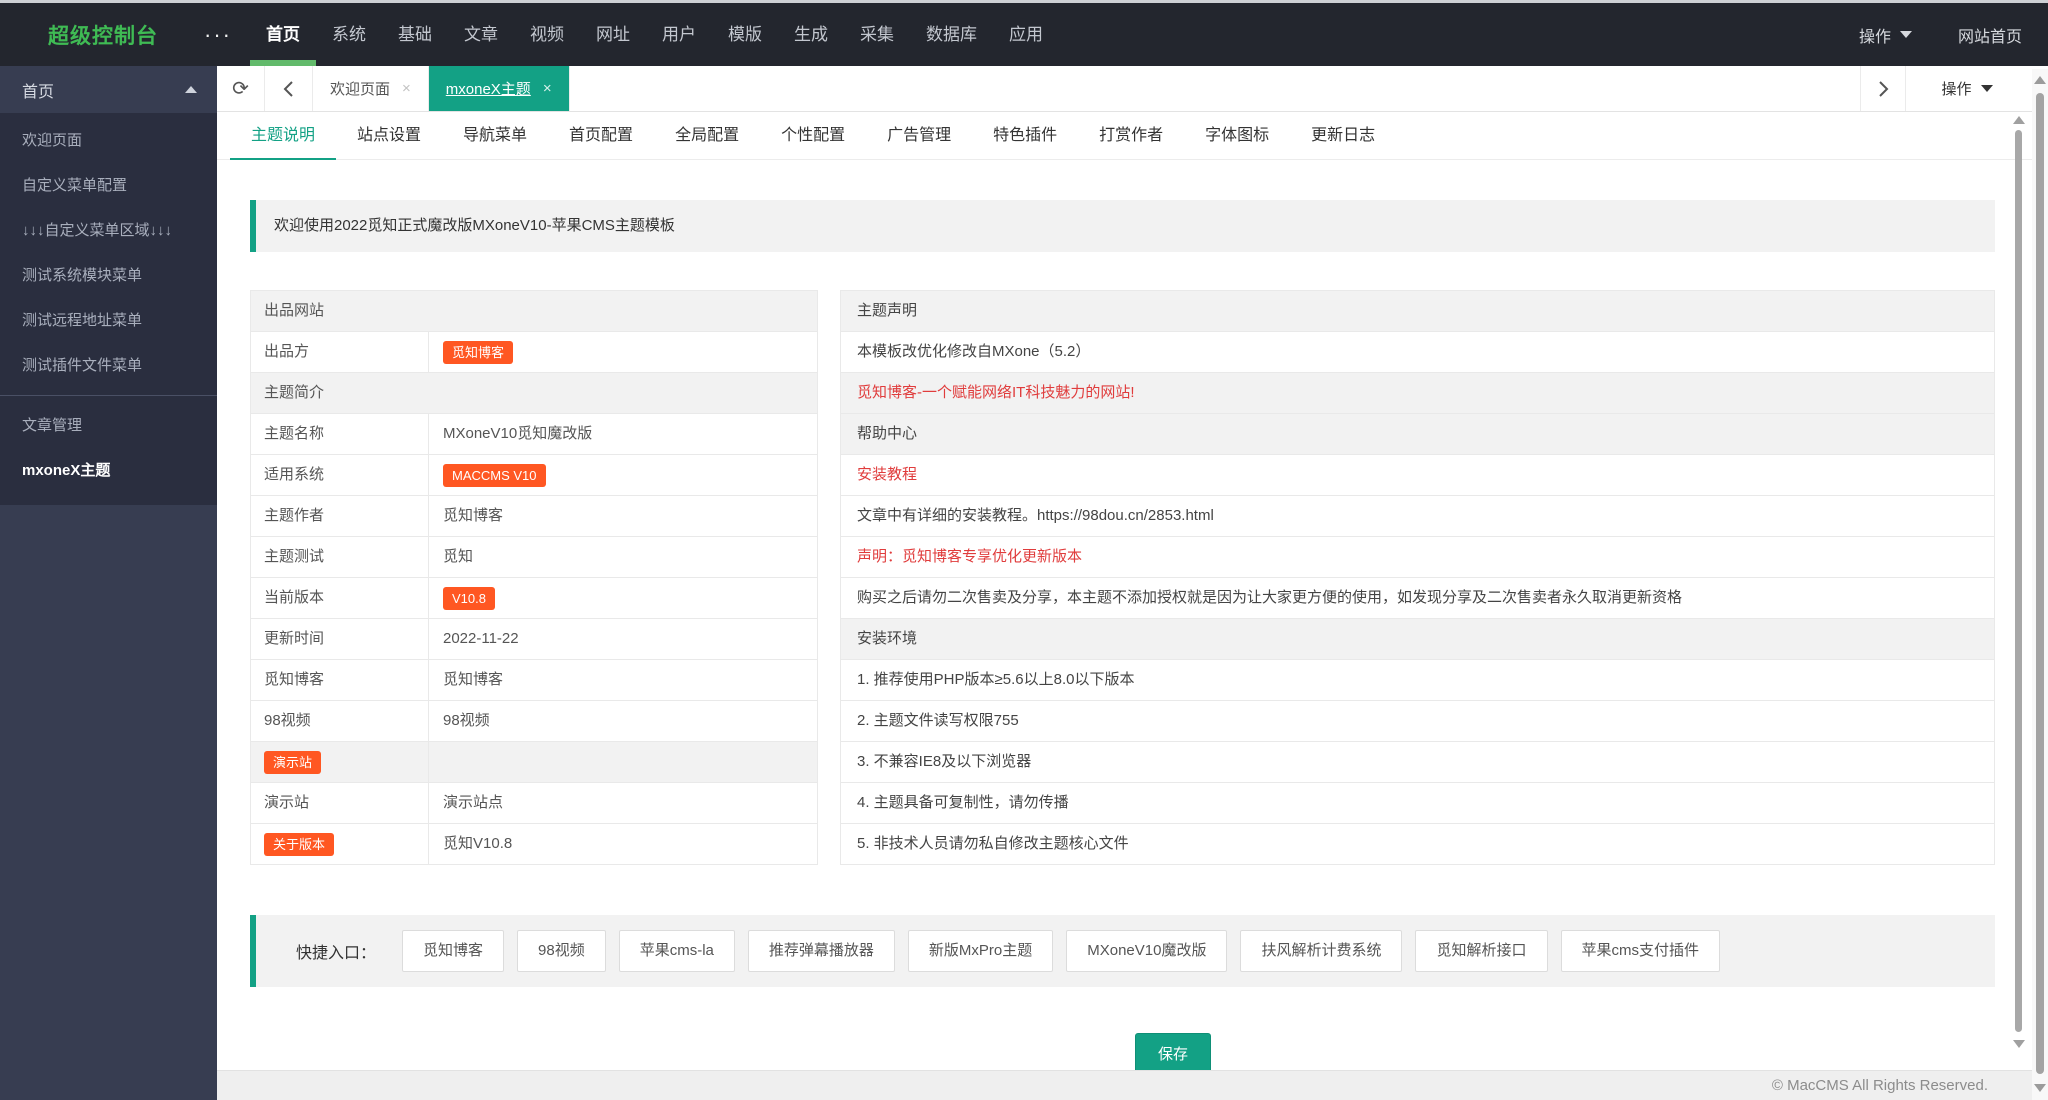 This screenshot has width=2048, height=1100. I want to click on tab-nav-menu: 导航菜单, so click(495, 135).